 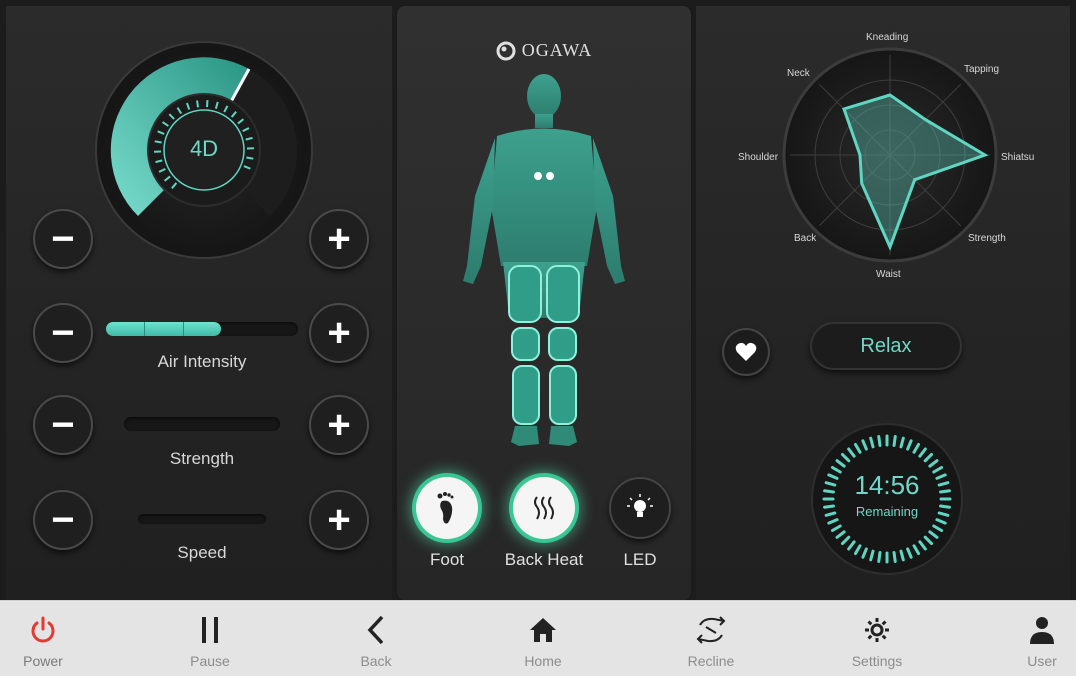 I want to click on recline-icon, so click(x=711, y=630).